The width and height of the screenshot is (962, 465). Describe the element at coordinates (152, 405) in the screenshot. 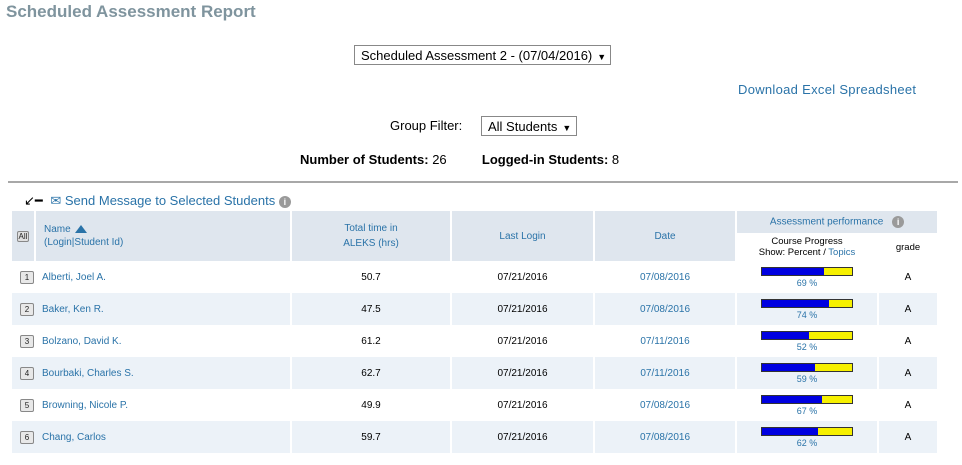

I see `student-name-cell: 5 Browning, Nicole P.` at that location.